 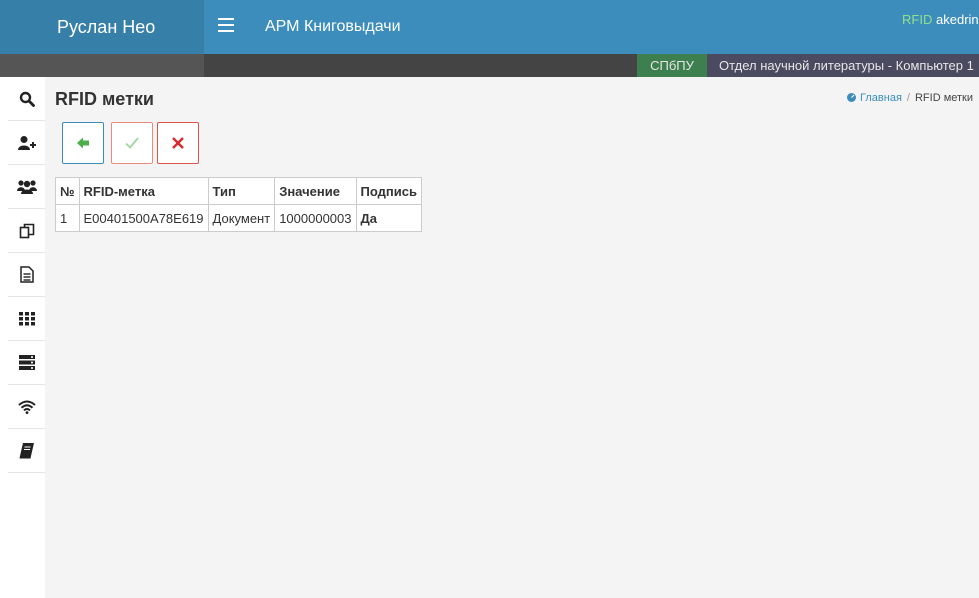 I want to click on breadcrumb-current: RFID метки, so click(x=943, y=98).